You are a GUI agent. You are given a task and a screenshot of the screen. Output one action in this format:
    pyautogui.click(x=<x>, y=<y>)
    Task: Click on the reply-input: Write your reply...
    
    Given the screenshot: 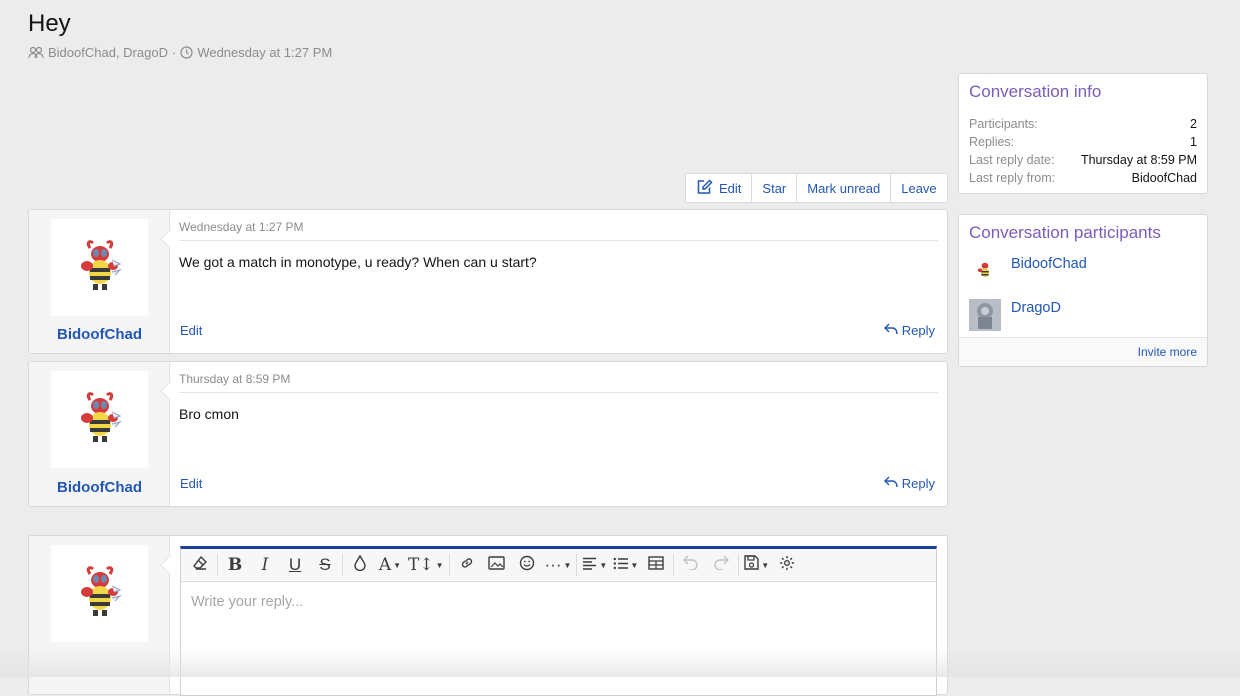 What is the action you would take?
    pyautogui.click(x=558, y=602)
    